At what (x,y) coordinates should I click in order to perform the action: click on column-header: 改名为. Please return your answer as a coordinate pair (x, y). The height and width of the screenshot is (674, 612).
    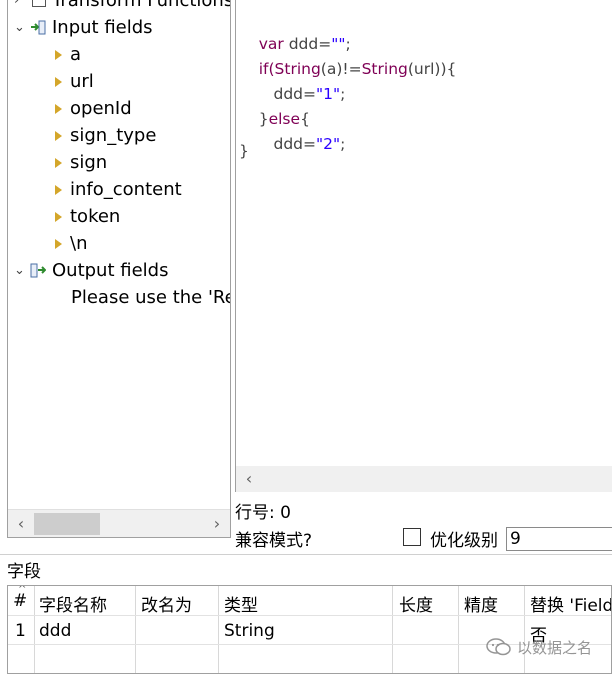
    Looking at the image, I should click on (166, 603).